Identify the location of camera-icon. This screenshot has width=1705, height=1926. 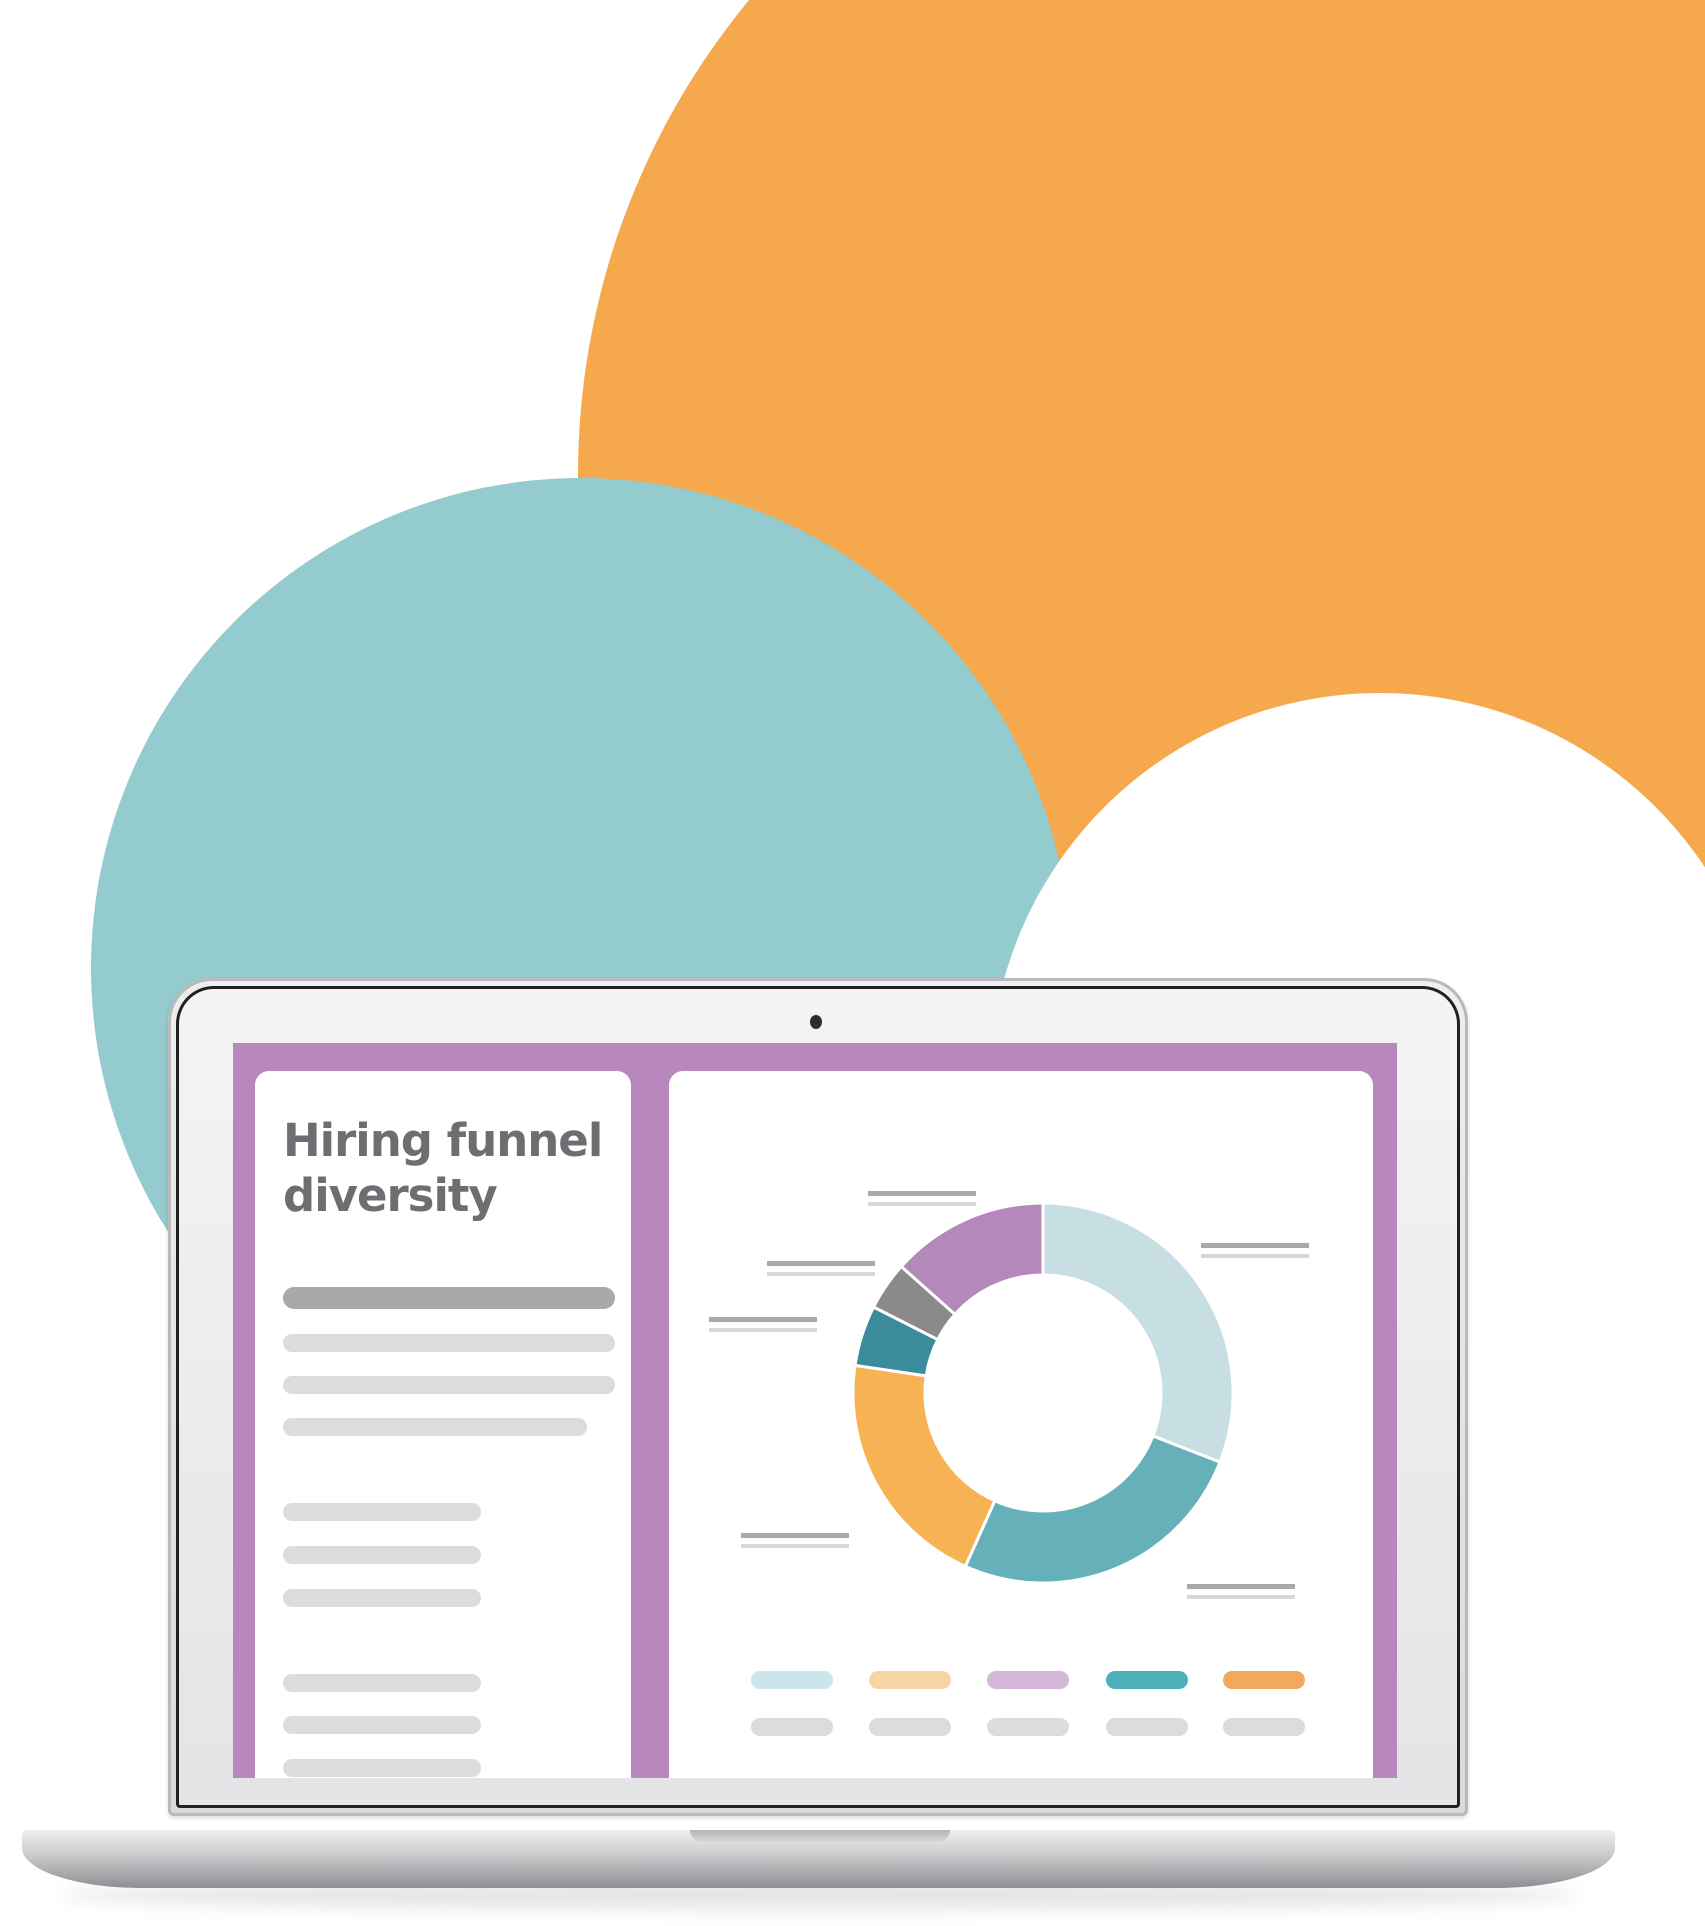
(816, 1022).